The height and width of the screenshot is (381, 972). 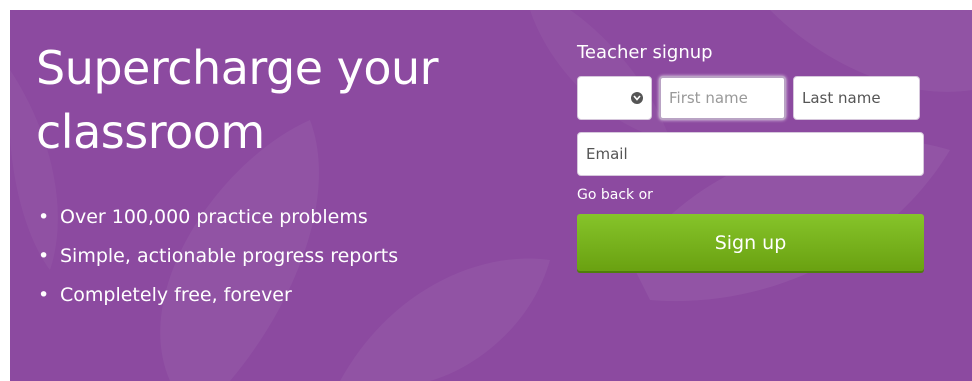 I want to click on list-item: • Over 100,000 practice problems, so click(x=217, y=217).